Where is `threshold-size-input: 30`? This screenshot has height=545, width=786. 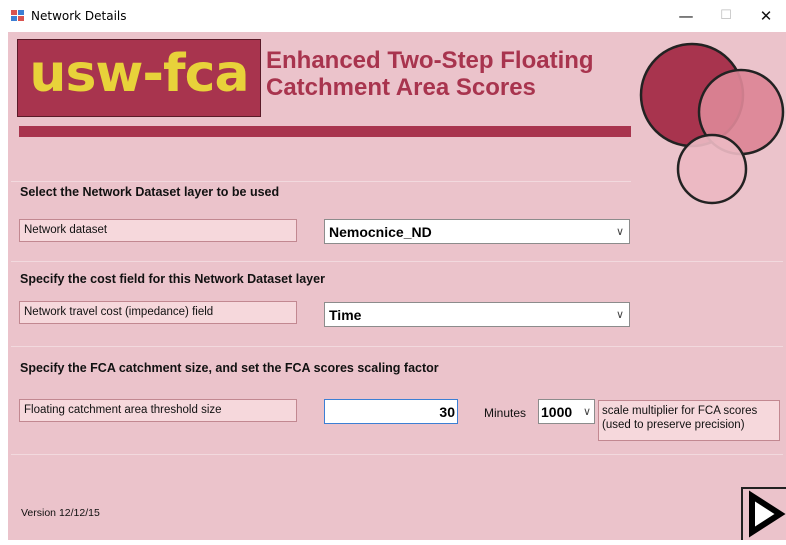
threshold-size-input: 30 is located at coordinates (391, 411).